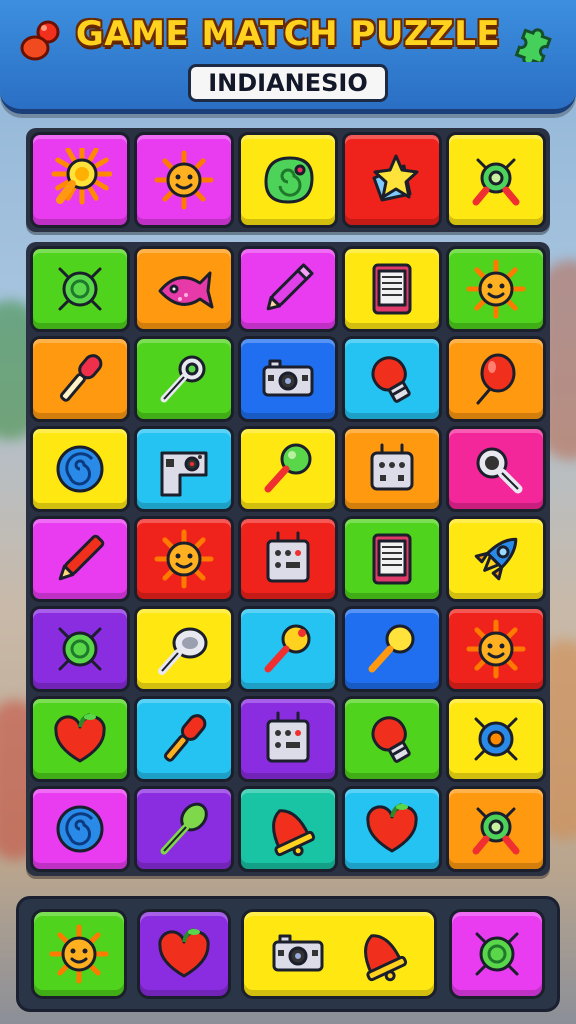 Image resolution: width=576 pixels, height=1024 pixels. I want to click on green-swirl-blob-icon, so click(289, 180).